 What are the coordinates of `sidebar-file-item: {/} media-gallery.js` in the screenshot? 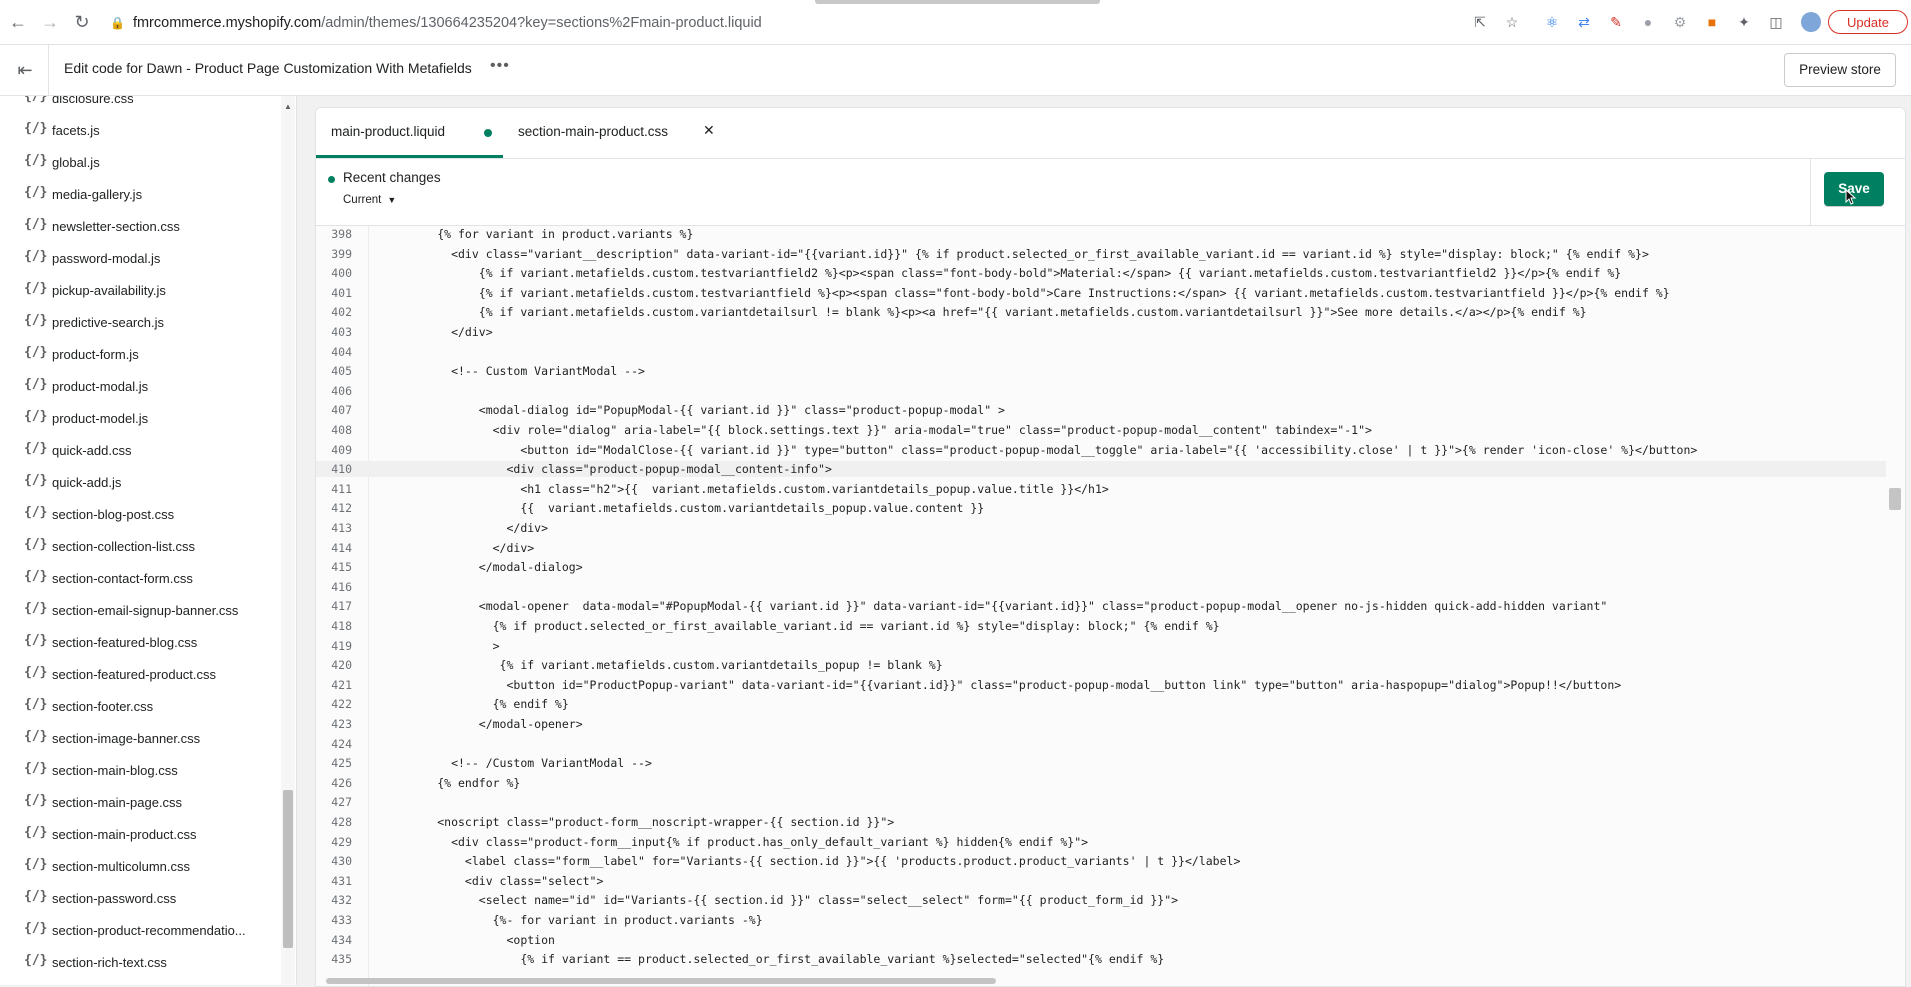 It's located at (140, 195).